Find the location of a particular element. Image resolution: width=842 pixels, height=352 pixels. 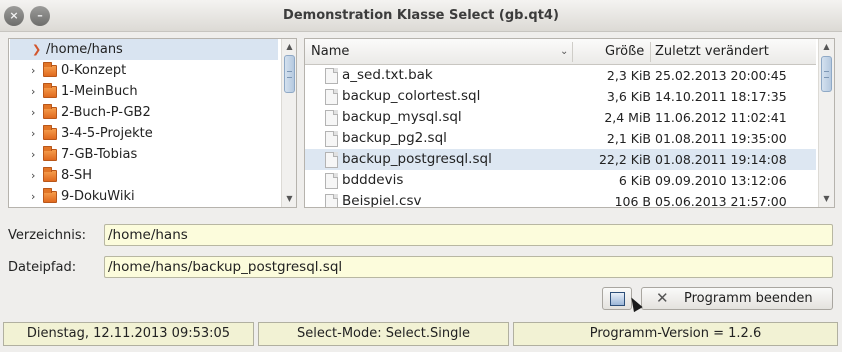

file-list-scrollbar: ▲ ▼ is located at coordinates (826, 123).